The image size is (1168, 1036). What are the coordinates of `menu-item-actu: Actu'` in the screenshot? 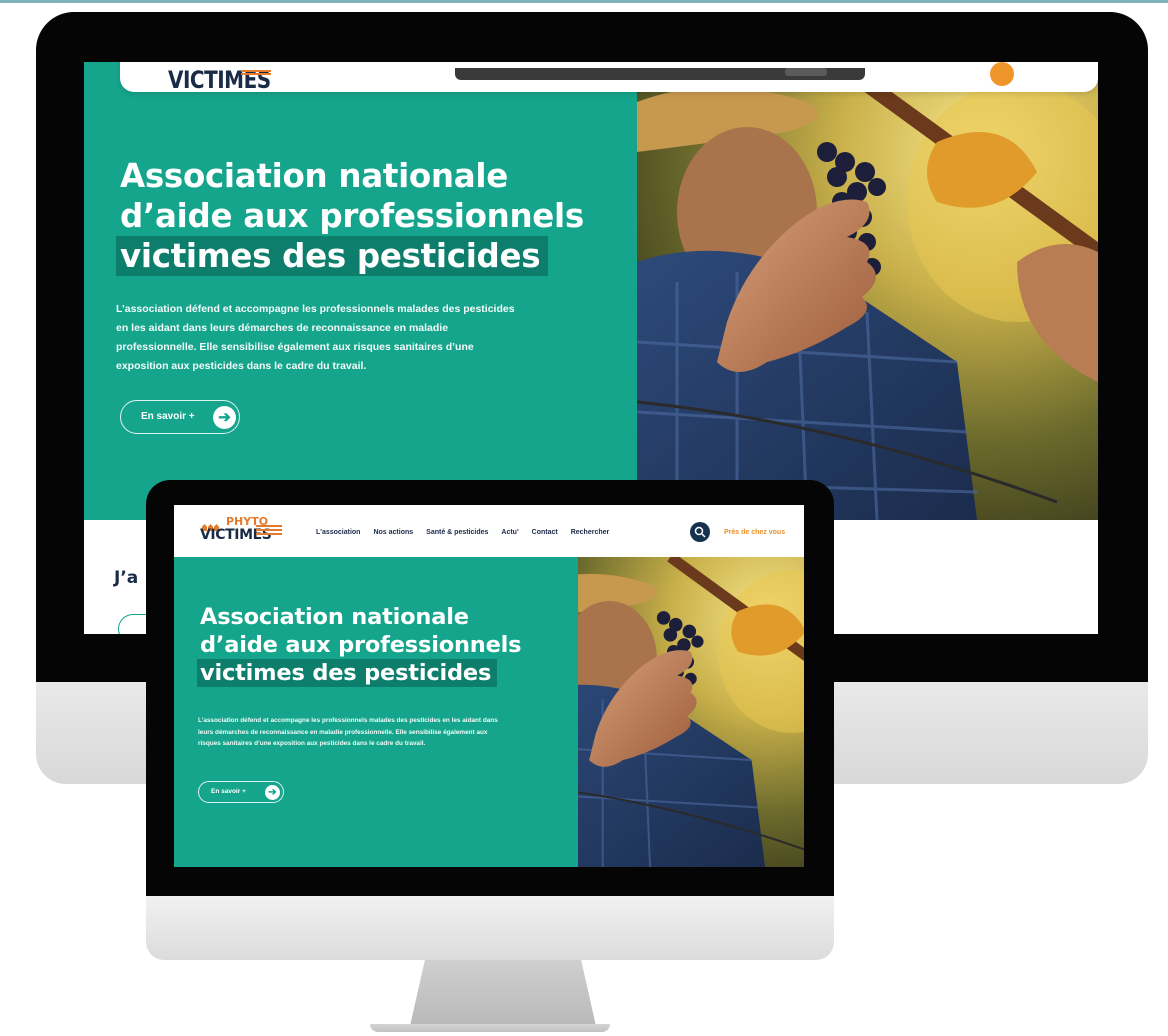 It's located at (509, 533).